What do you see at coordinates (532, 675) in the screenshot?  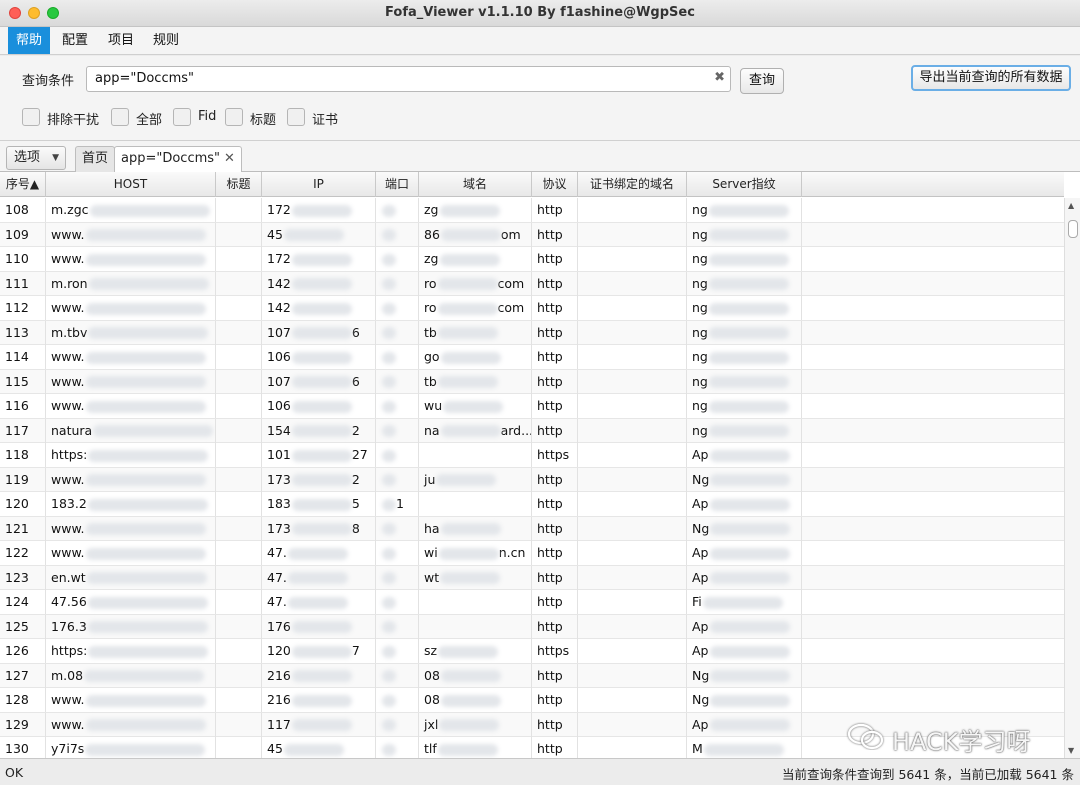 I see `table-row: 127 m.08 216 08 http Ng` at bounding box center [532, 675].